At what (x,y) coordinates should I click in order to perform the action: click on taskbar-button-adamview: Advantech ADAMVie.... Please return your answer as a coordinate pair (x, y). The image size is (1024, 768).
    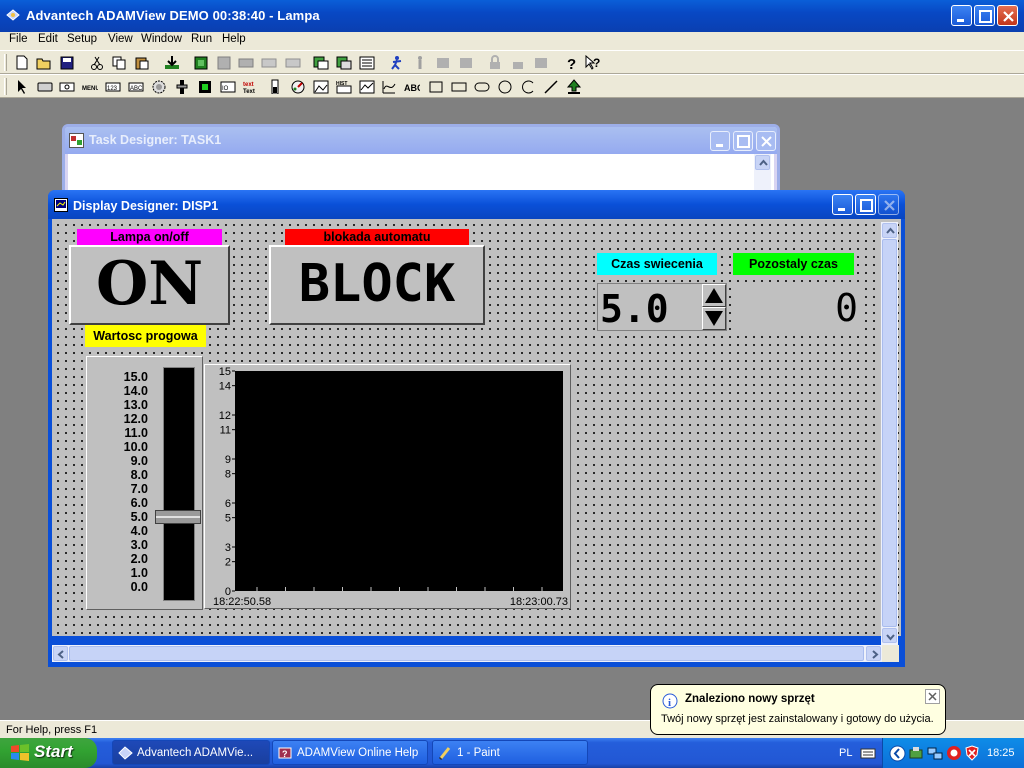
    Looking at the image, I should click on (191, 752).